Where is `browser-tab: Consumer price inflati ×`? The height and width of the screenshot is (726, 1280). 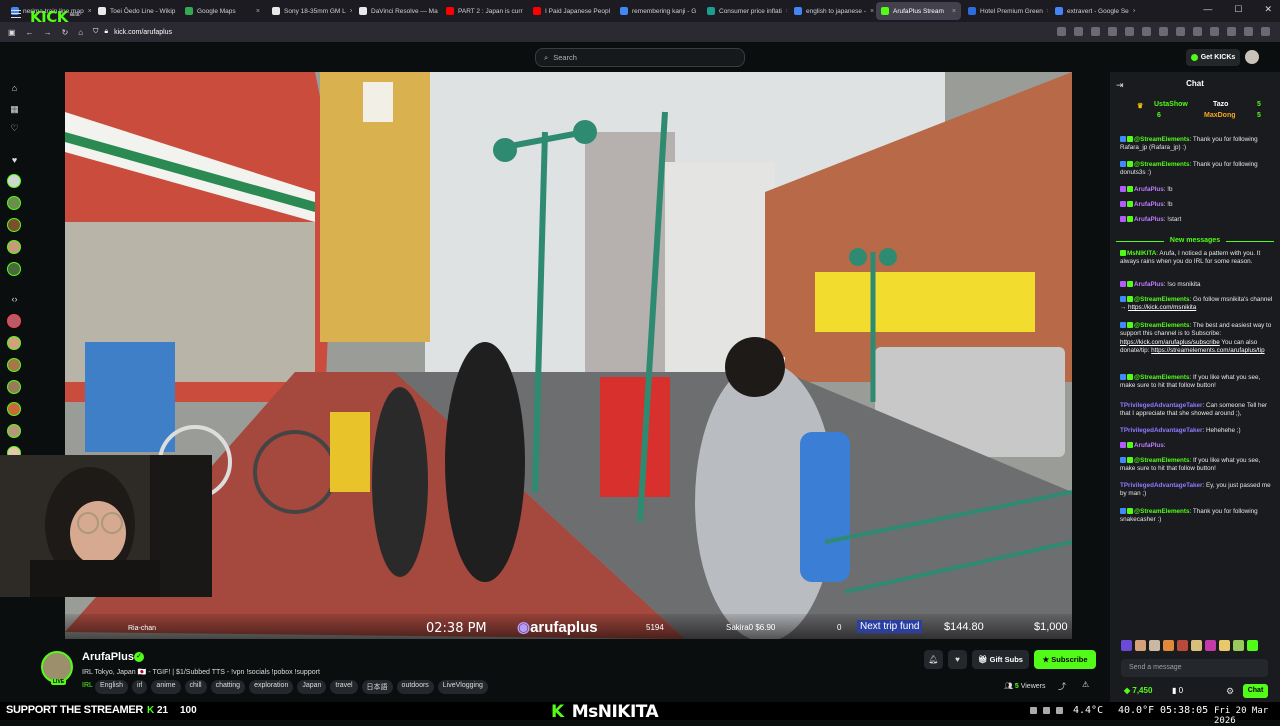 browser-tab: Consumer price inflati × is located at coordinates (744, 11).